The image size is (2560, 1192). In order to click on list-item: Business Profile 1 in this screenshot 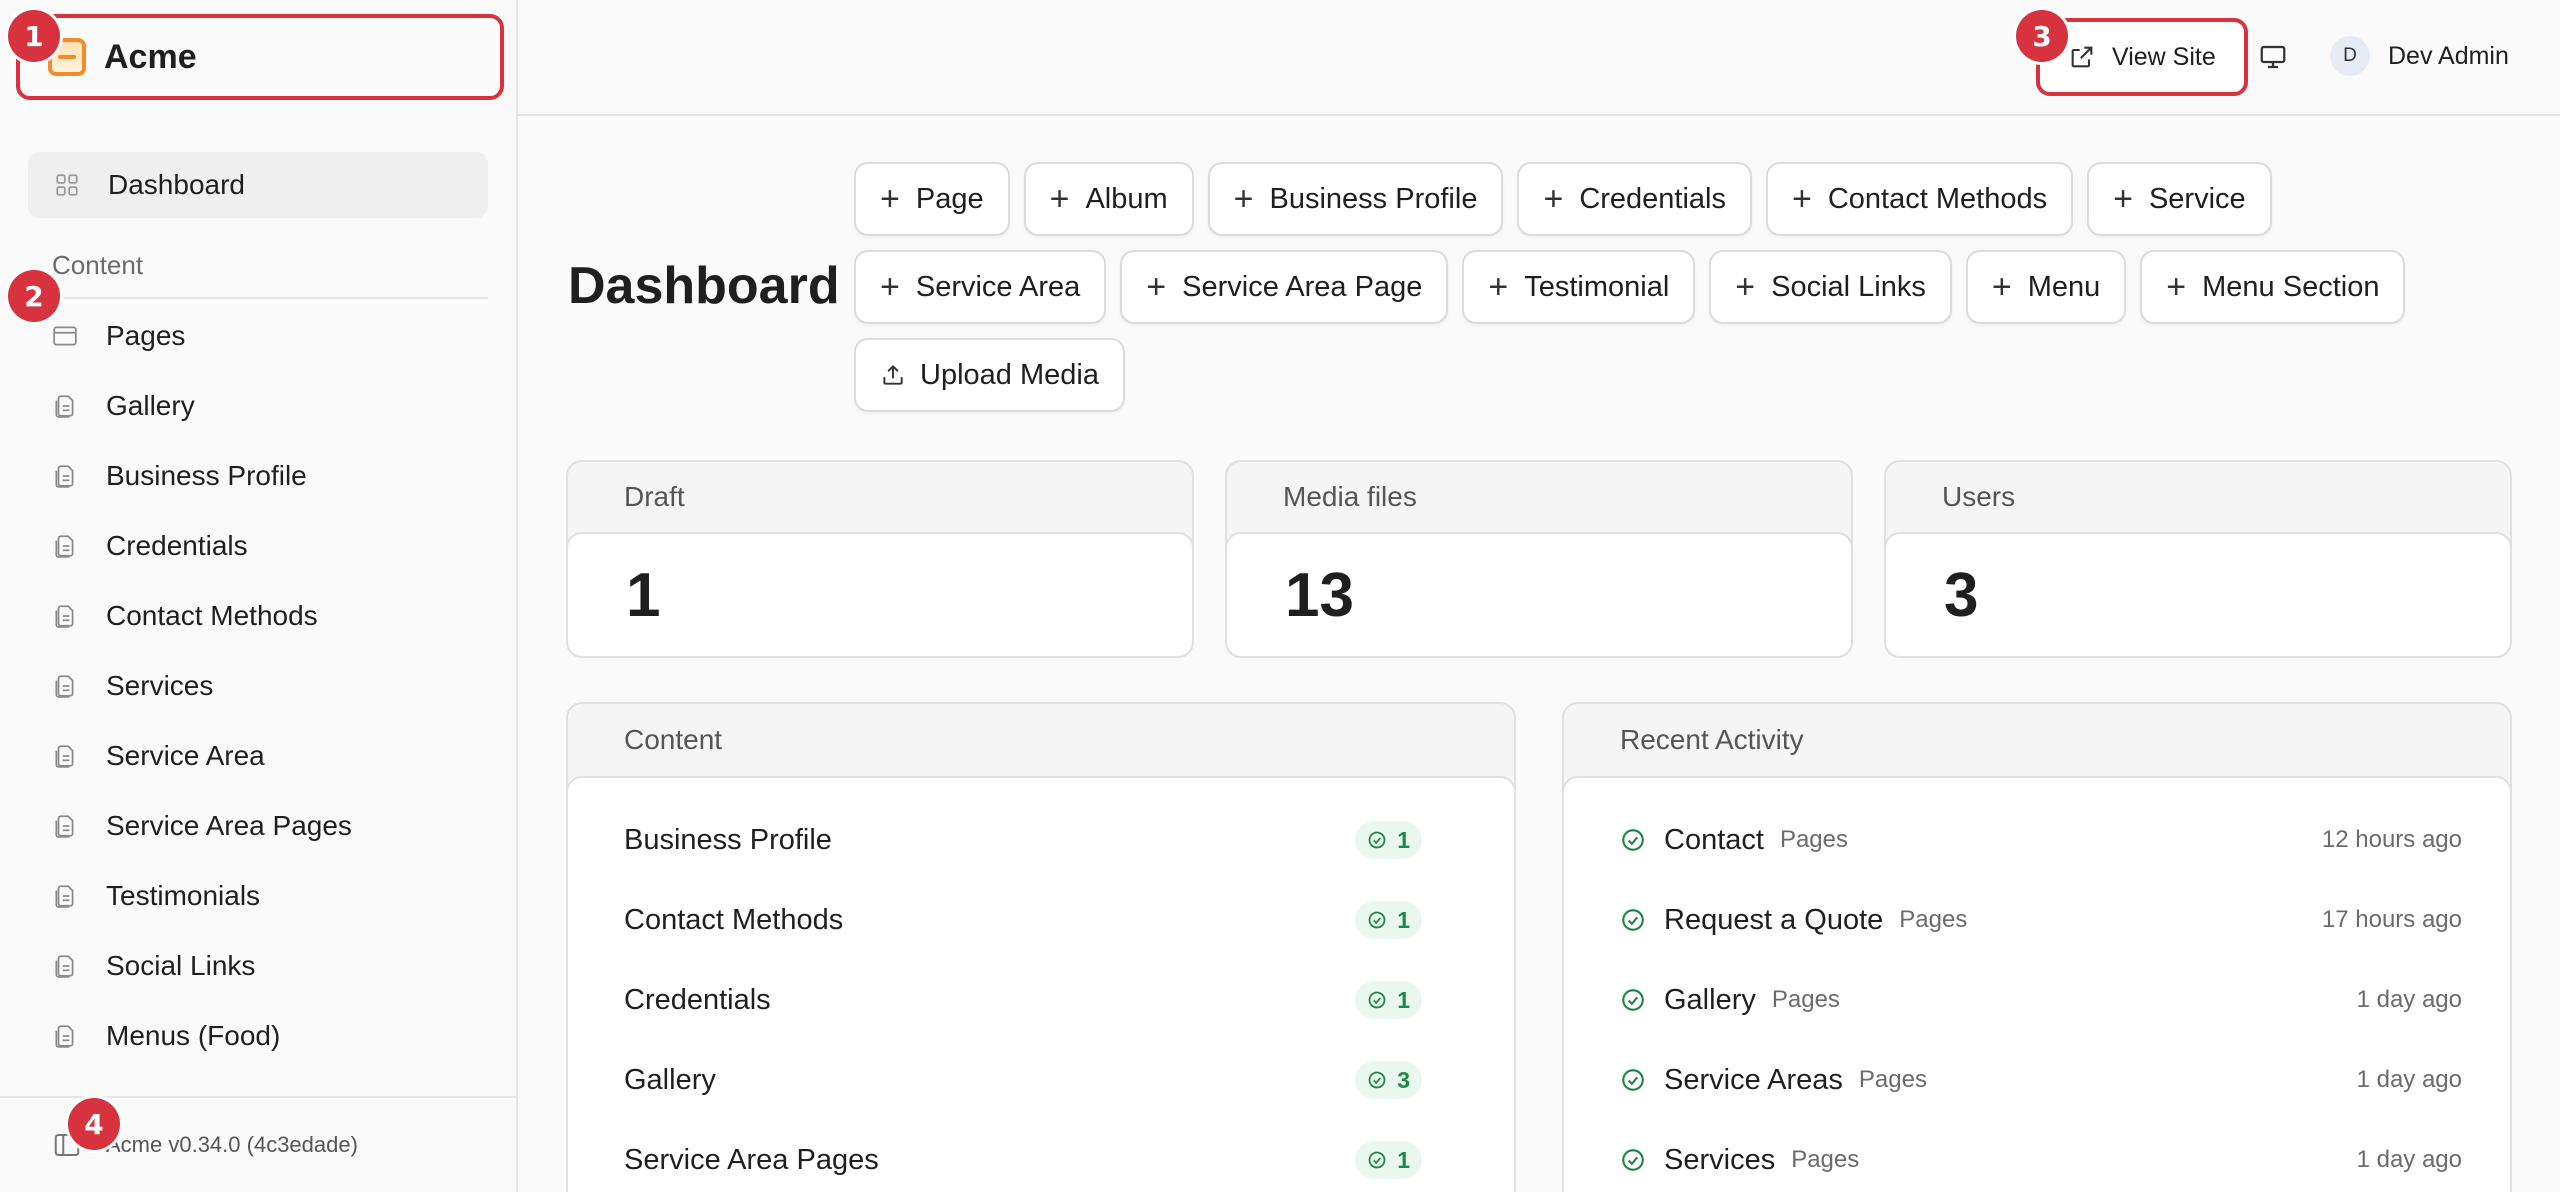, I will do `click(1041, 840)`.